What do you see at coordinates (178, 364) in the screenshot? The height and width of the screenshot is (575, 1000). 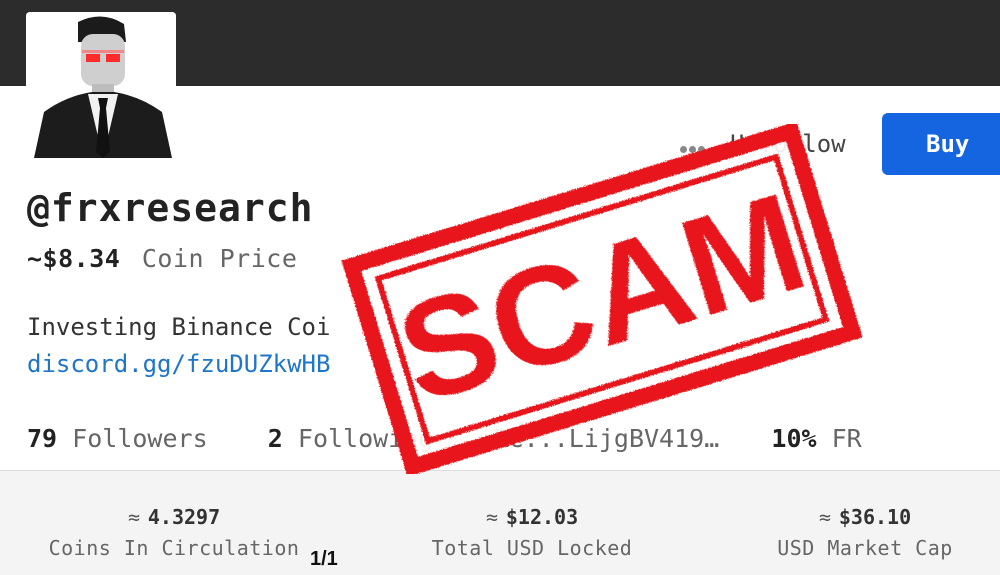 I see `discord-link: discord.gg/fzuDUZkwHB` at bounding box center [178, 364].